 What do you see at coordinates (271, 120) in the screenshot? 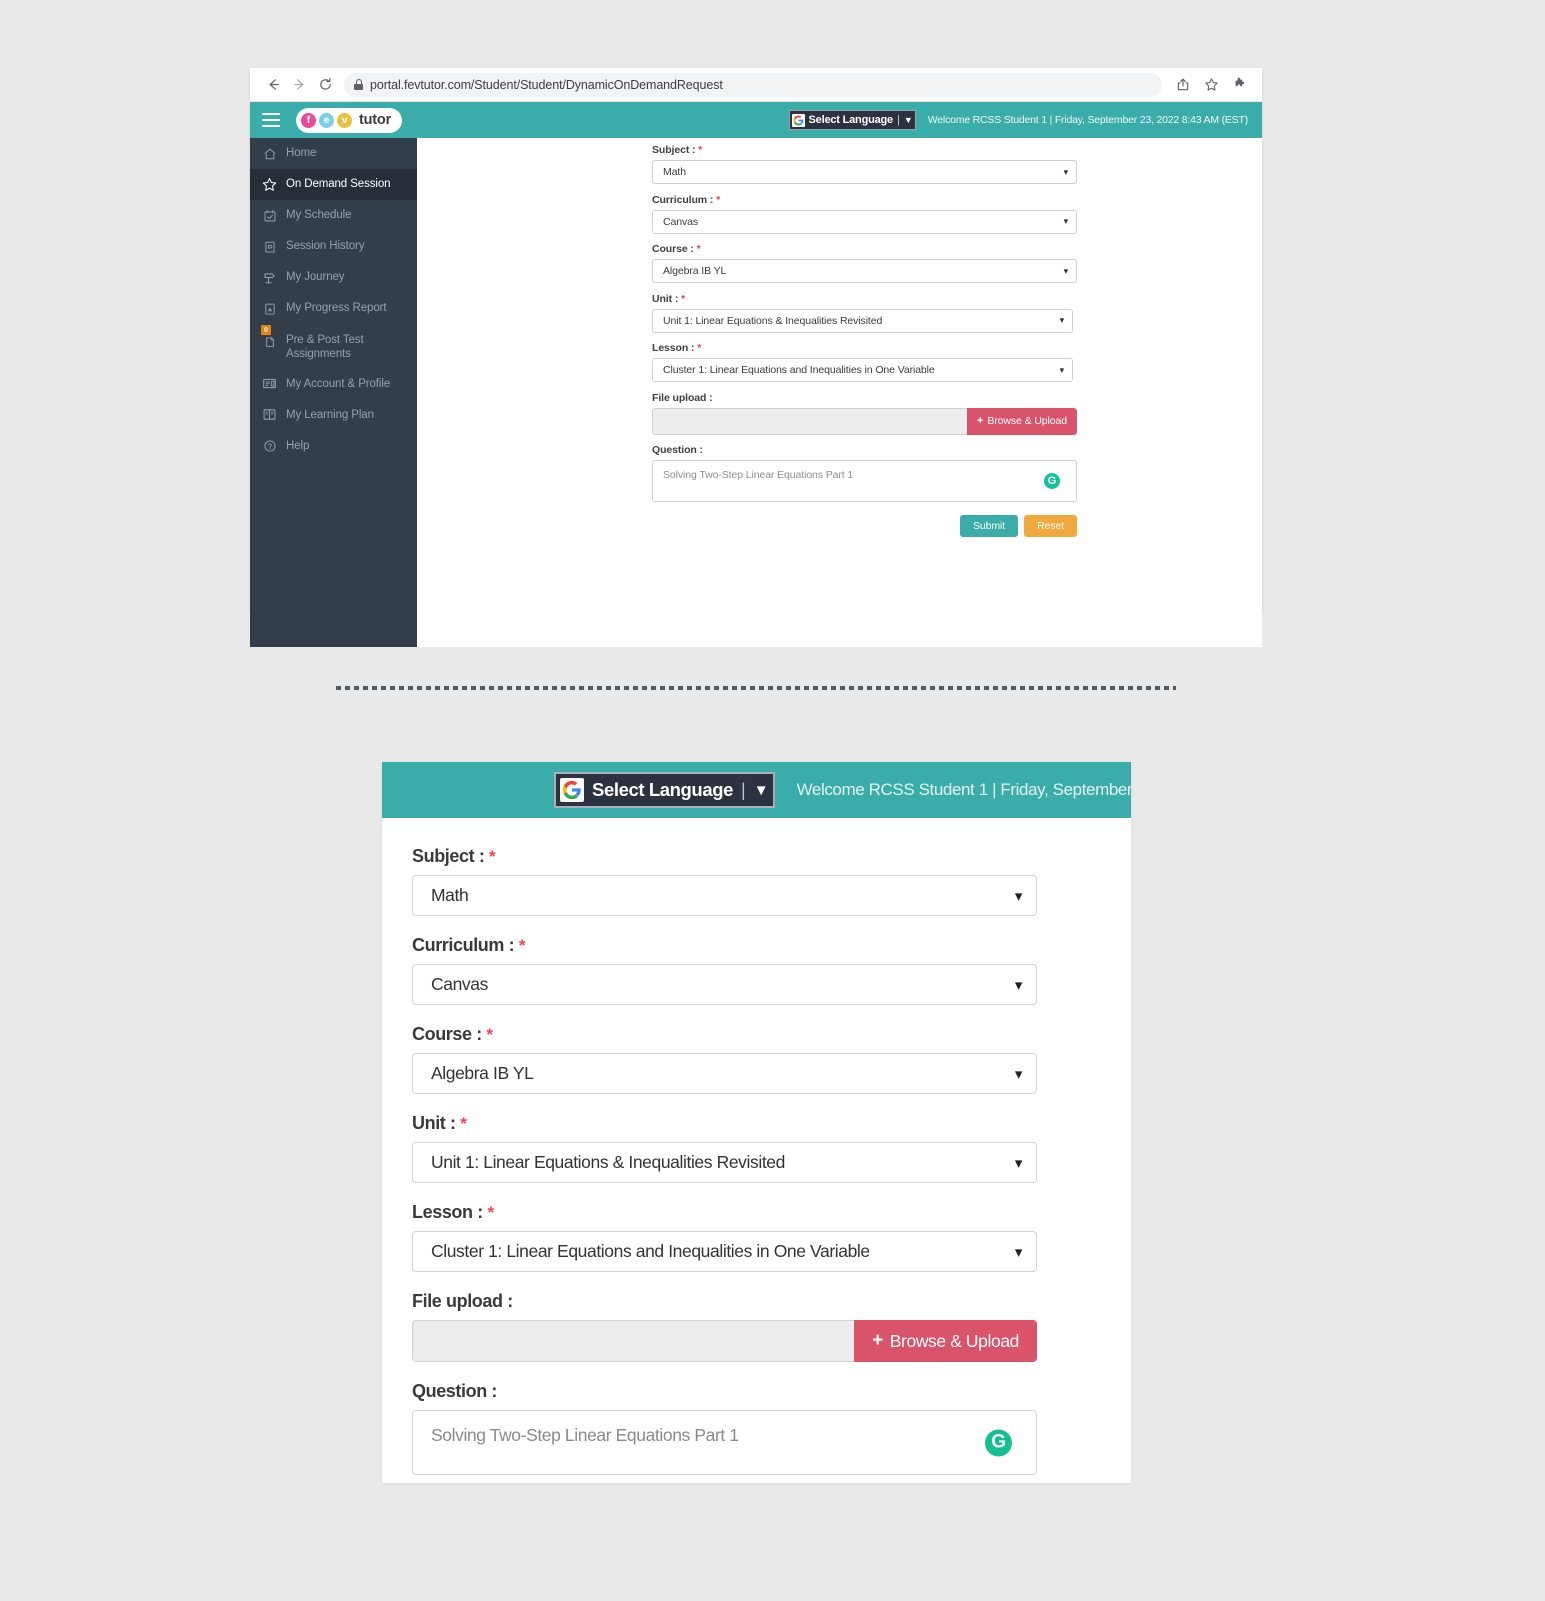
I see `hamburger-menu-icon` at bounding box center [271, 120].